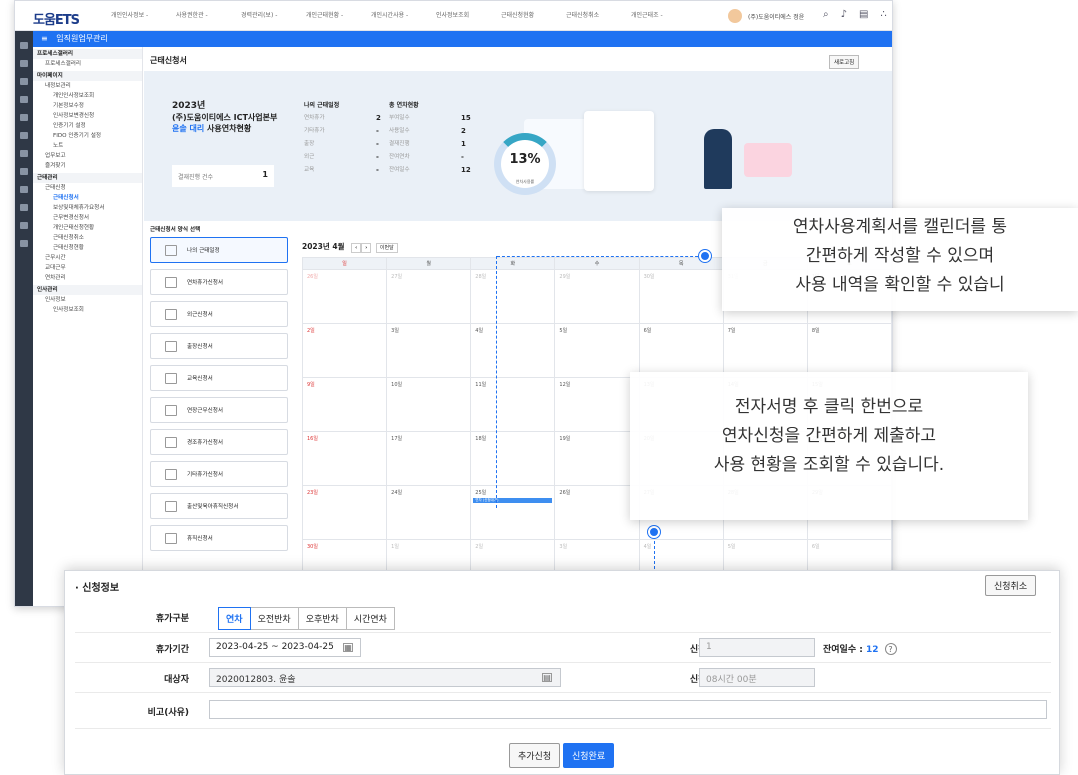 This screenshot has height=775, width=1078. I want to click on calendar-day: 28일, so click(513, 297).